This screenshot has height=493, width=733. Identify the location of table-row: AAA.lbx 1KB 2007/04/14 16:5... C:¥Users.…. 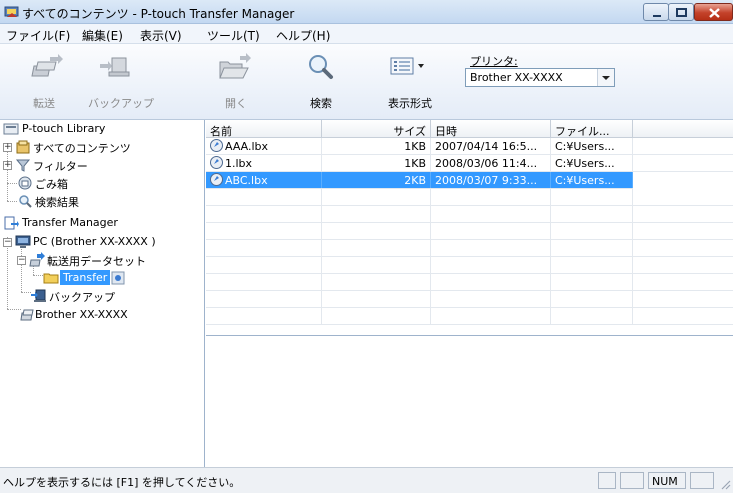
(469, 146).